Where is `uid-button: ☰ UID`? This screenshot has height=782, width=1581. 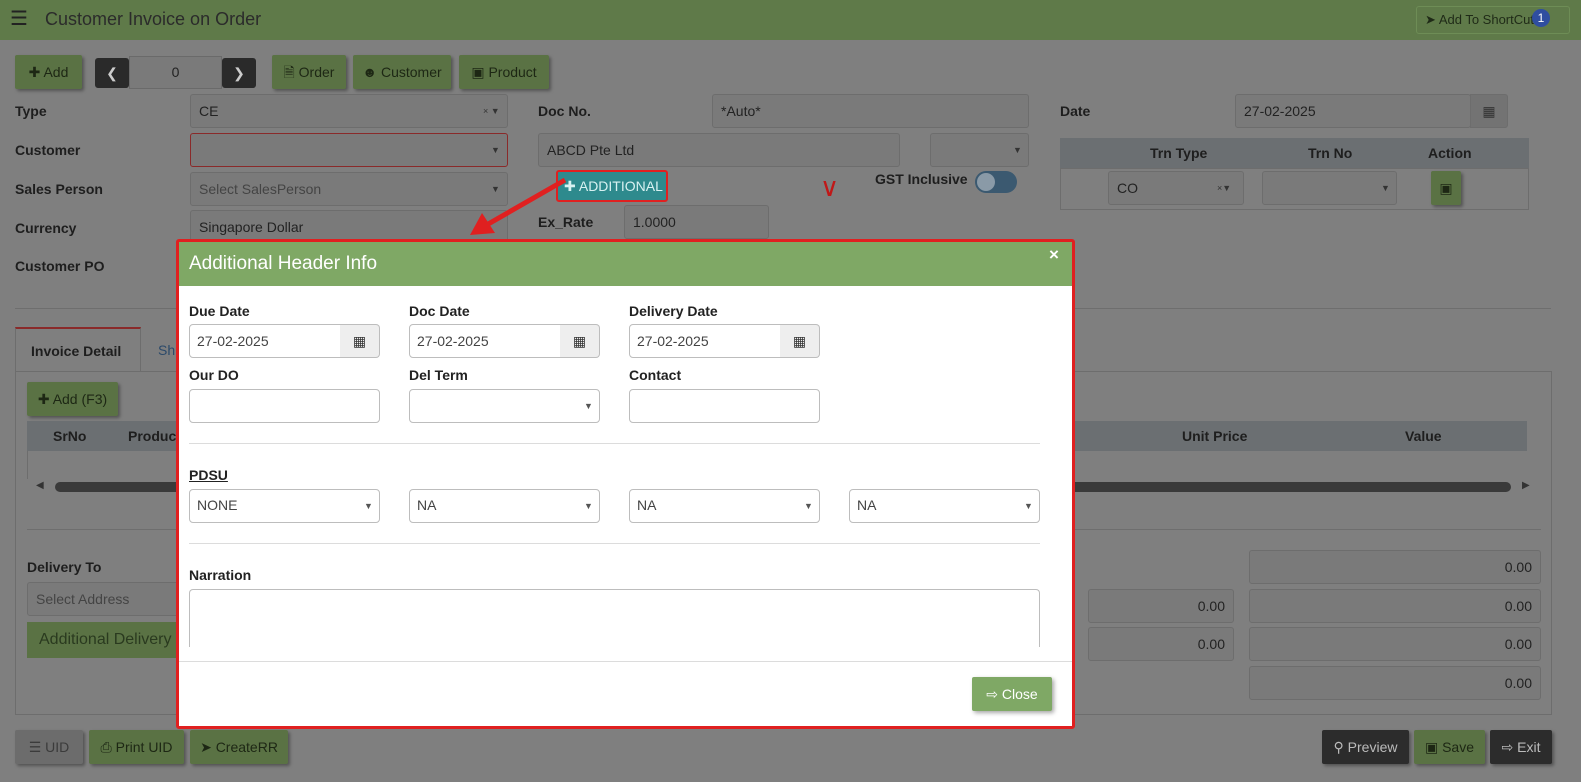 uid-button: ☰ UID is located at coordinates (49, 747).